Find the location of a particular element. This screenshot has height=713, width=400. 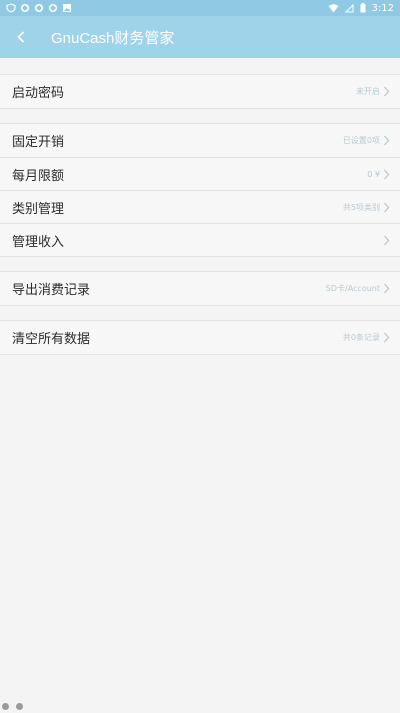

setting-monthly-limit: 每月限额 0 ¥ is located at coordinates (200, 173).